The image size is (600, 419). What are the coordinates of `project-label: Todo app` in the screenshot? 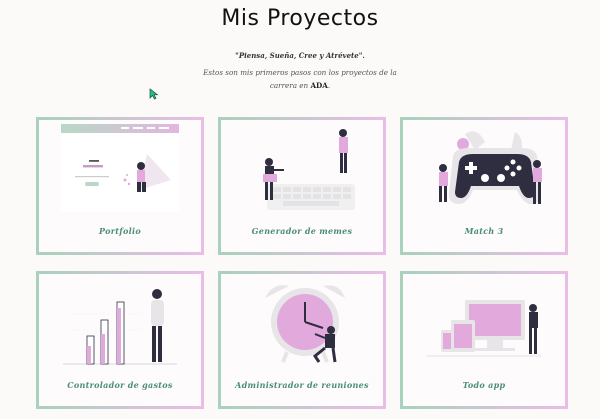 It's located at (484, 385).